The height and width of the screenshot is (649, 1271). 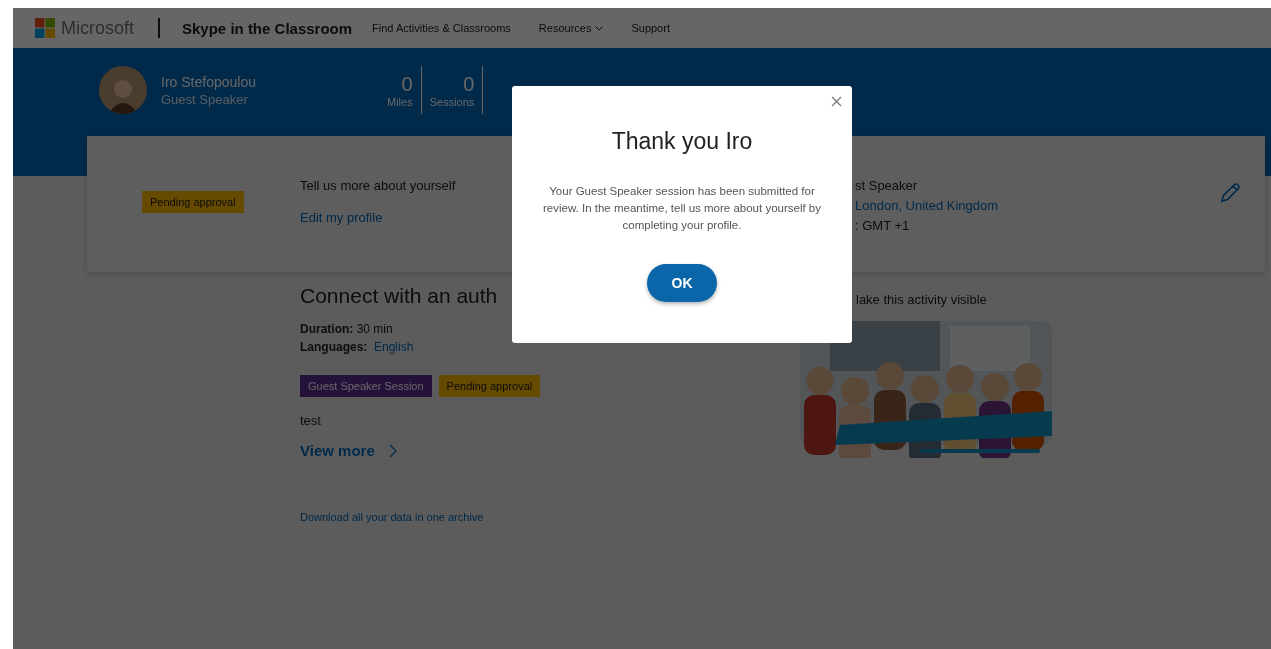 What do you see at coordinates (341, 217) in the screenshot?
I see `edit-profile-link: Edit my profile` at bounding box center [341, 217].